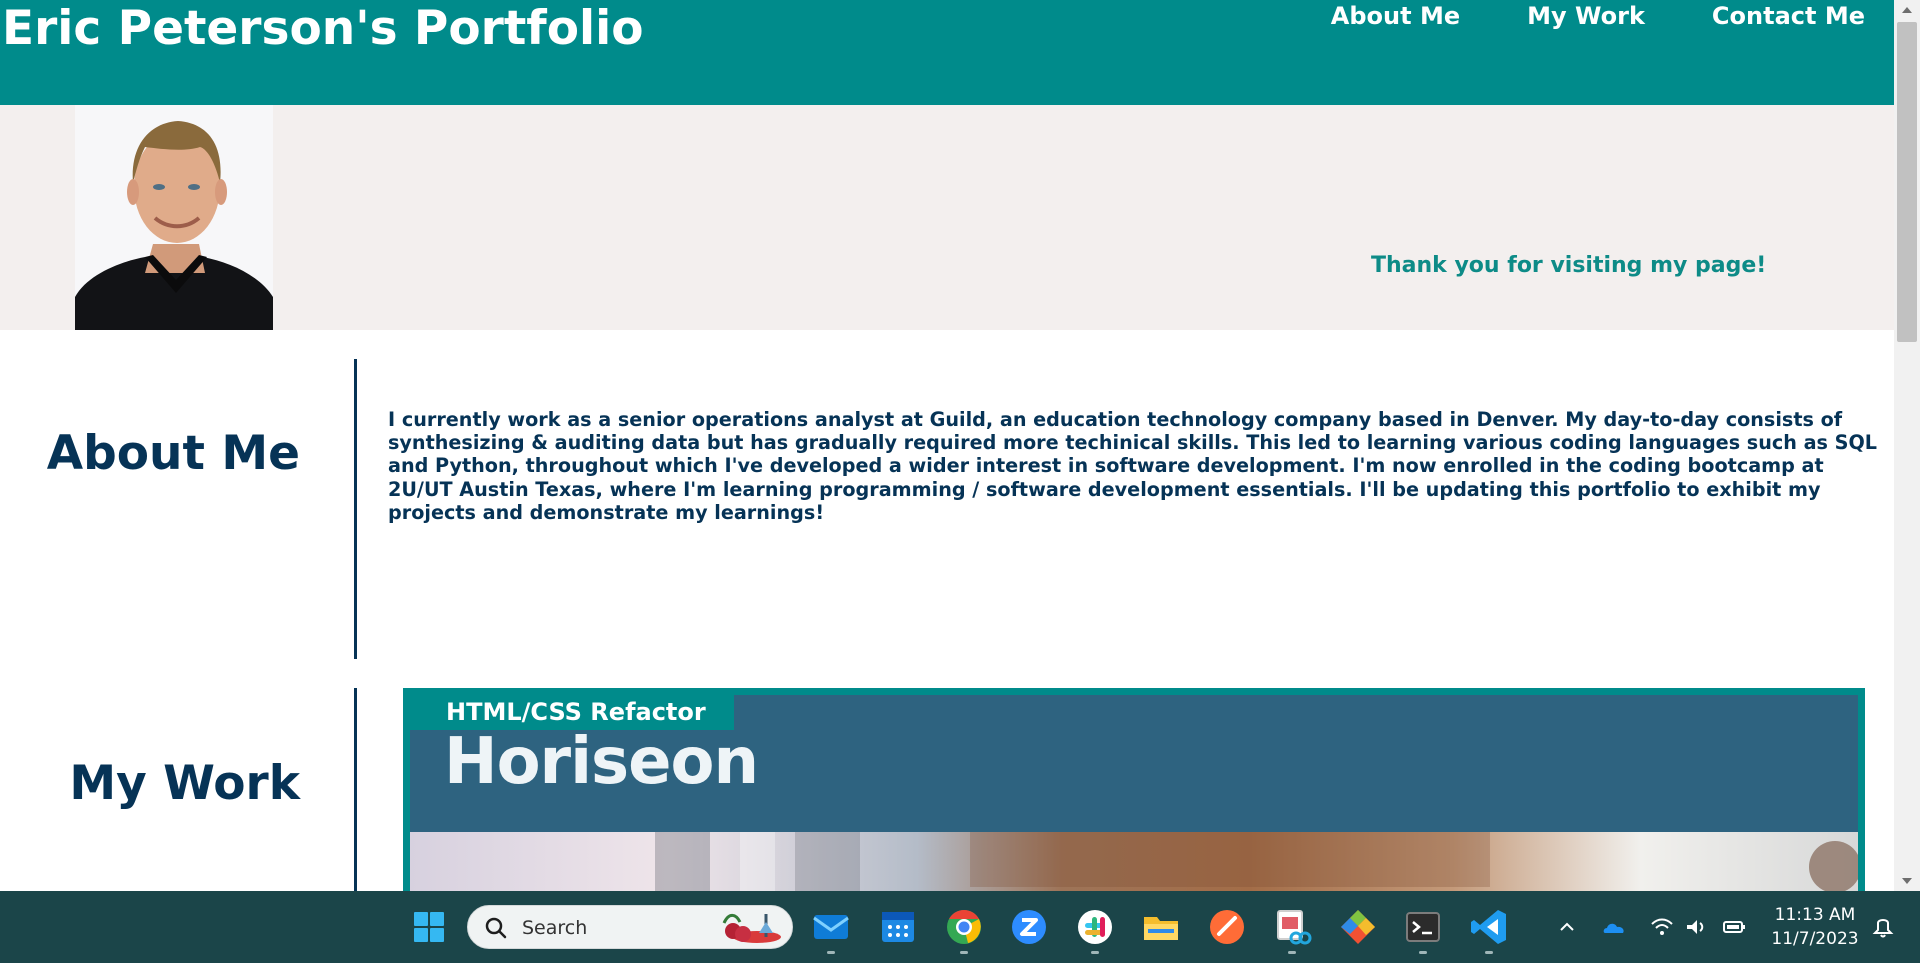  What do you see at coordinates (1907, 881) in the screenshot?
I see `scroll-down-icon` at bounding box center [1907, 881].